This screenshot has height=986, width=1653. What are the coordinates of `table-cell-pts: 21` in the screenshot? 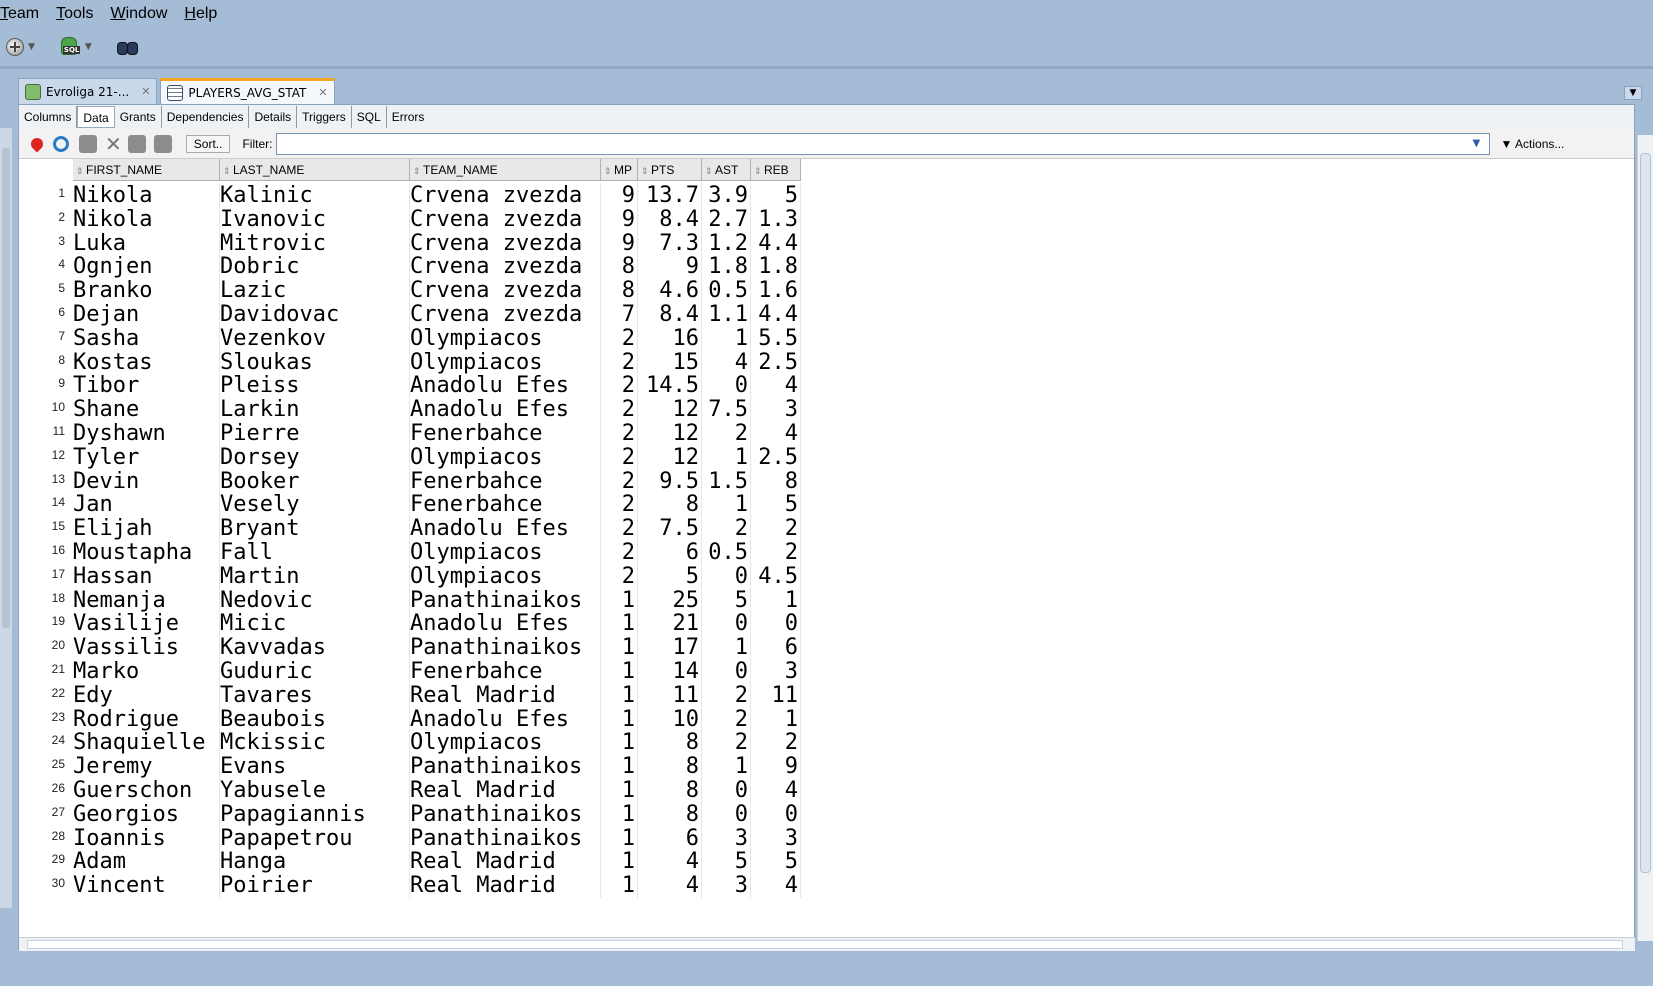 It's located at (670, 624).